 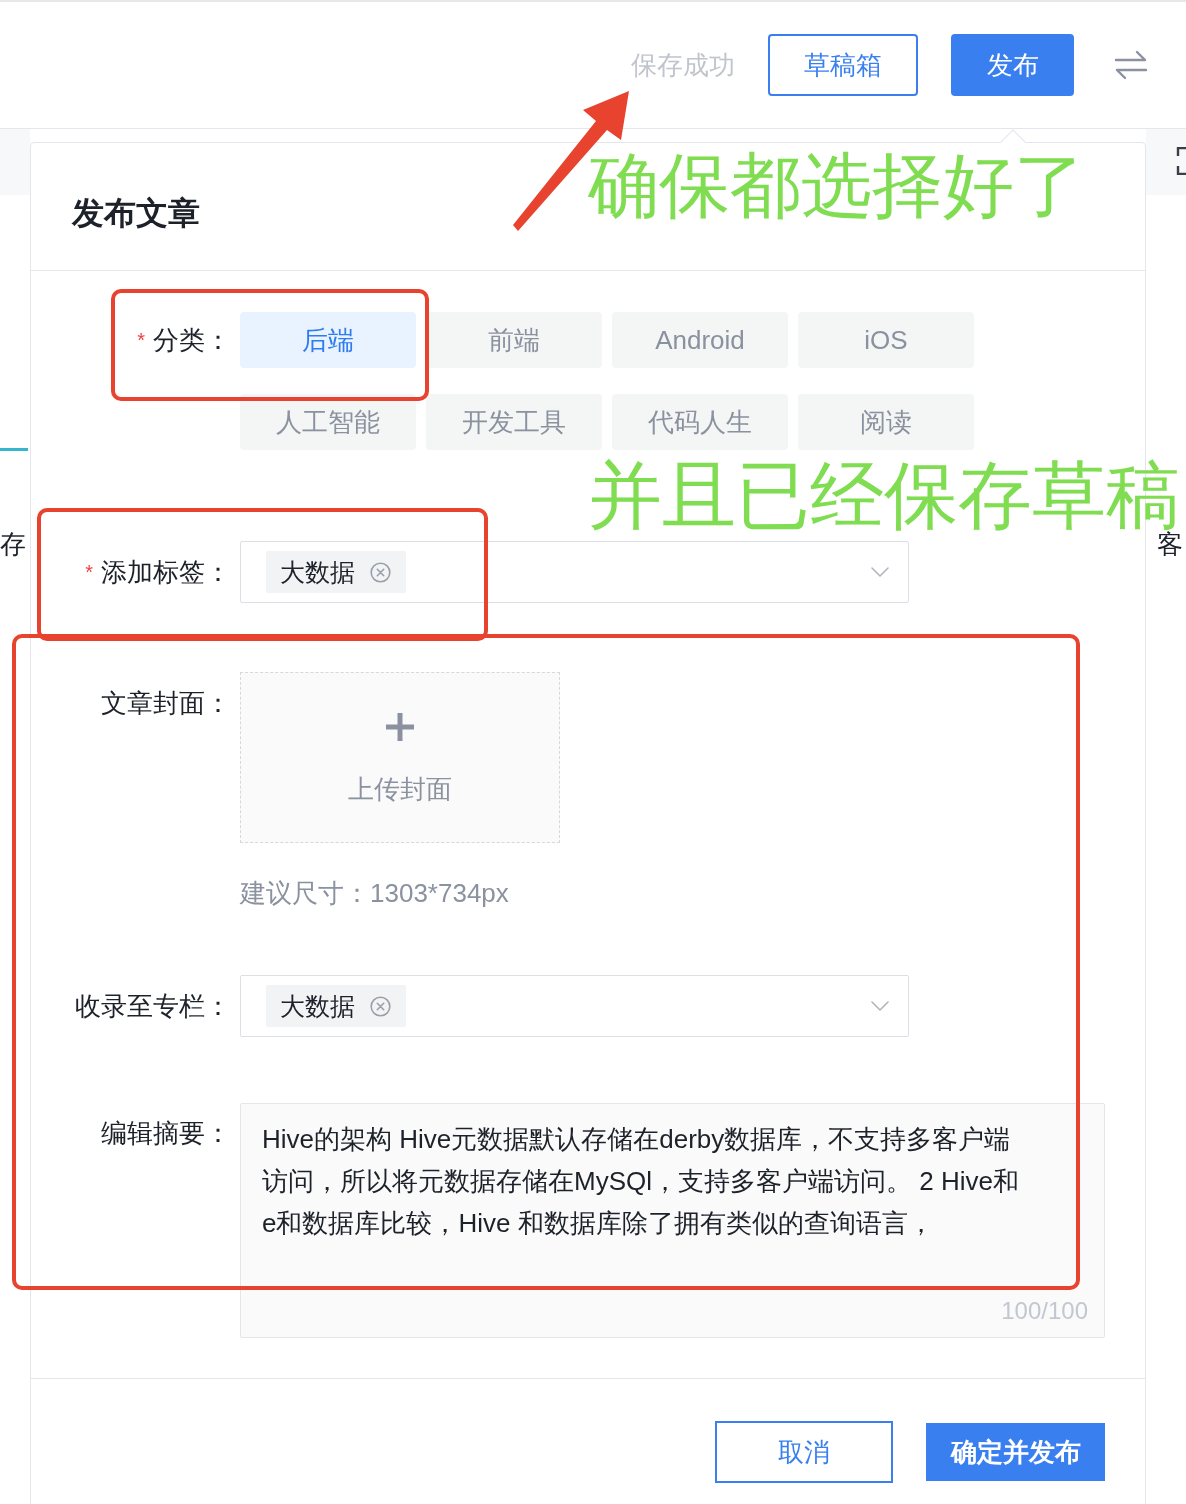 I want to click on bracket-icon, so click(x=1181, y=161).